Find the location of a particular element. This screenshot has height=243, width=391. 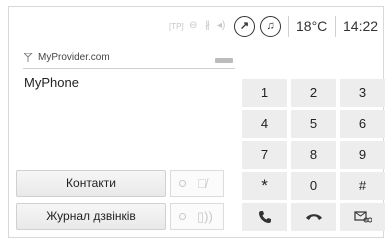

handsfree-toggle: ▯)) is located at coordinates (197, 216).